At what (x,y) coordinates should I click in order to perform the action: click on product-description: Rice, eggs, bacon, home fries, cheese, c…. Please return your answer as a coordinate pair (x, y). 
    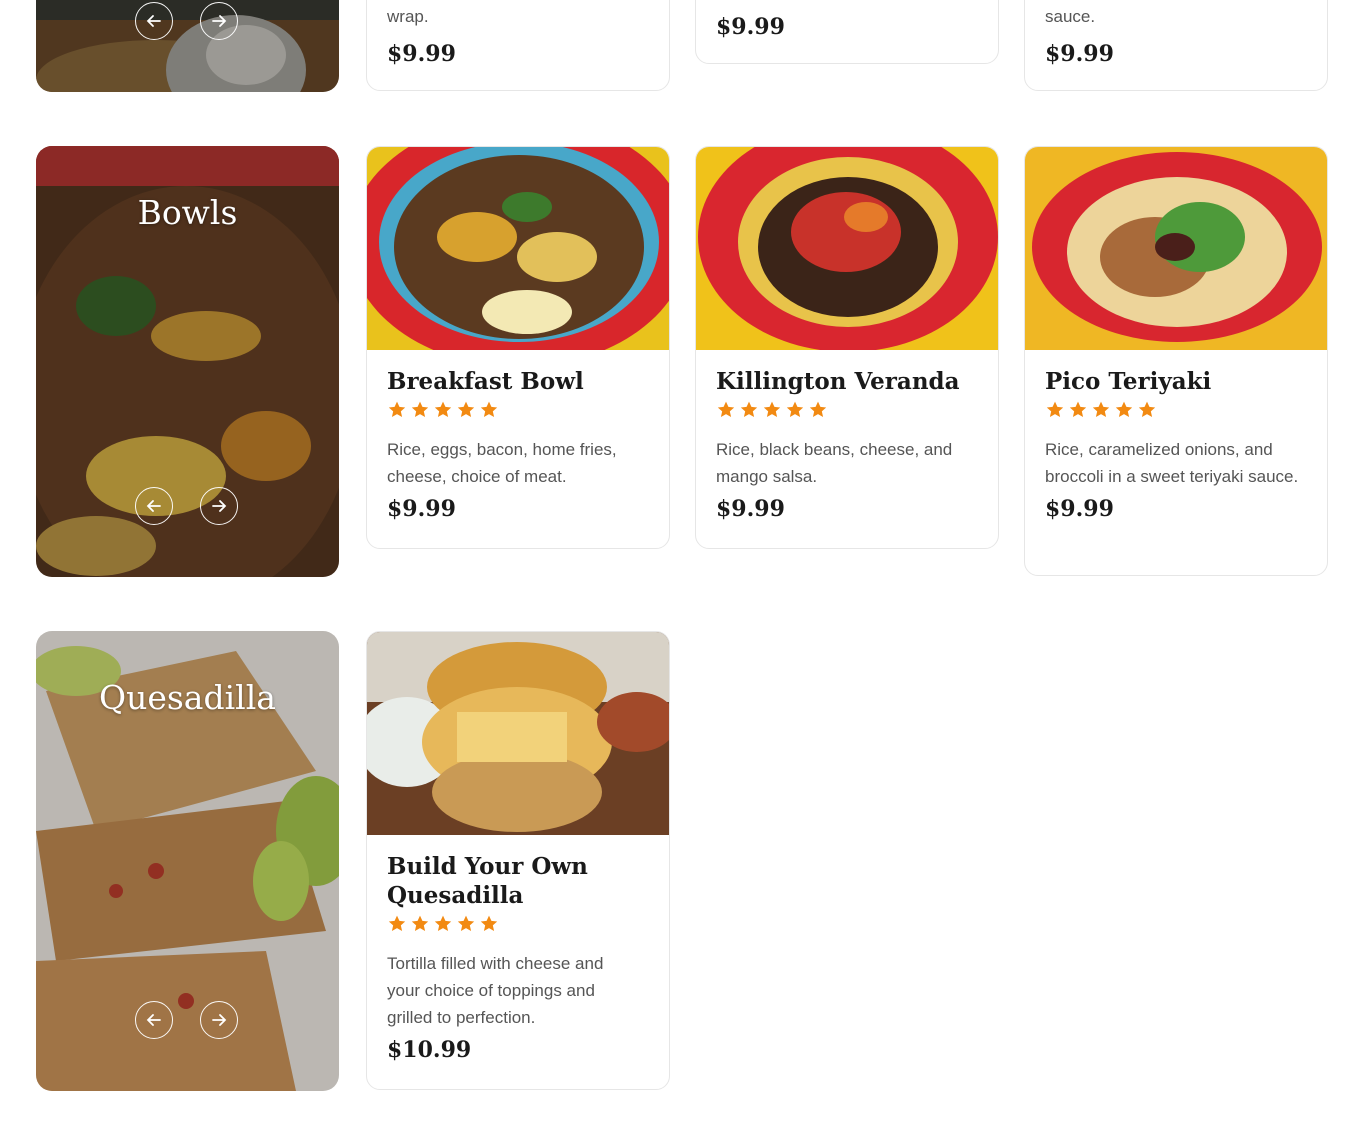
    Looking at the image, I should click on (502, 463).